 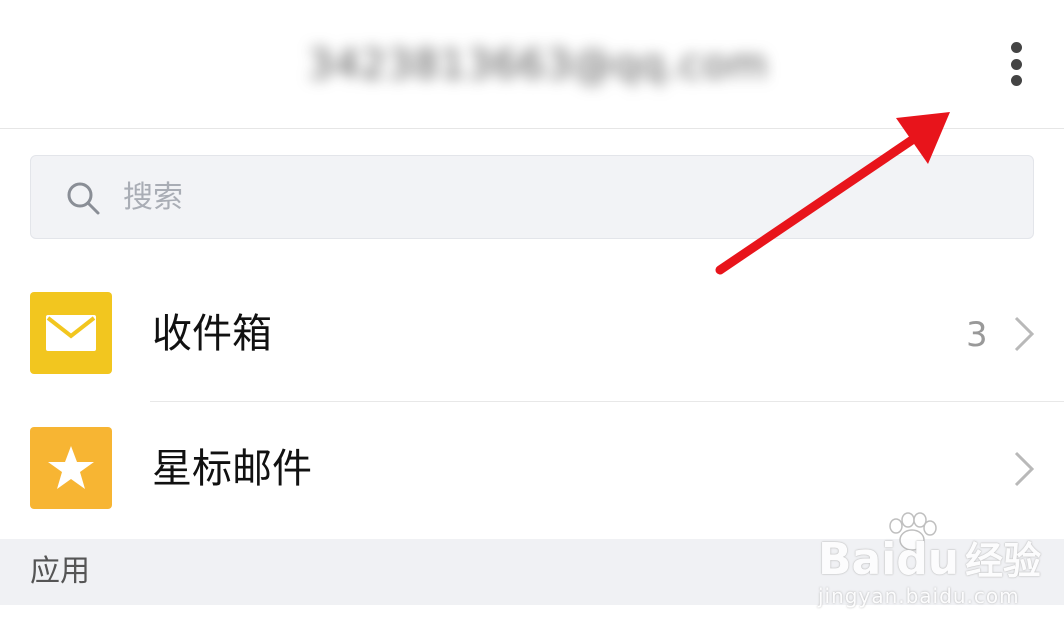 I want to click on watermark-brand-text: Baidu, so click(x=889, y=559).